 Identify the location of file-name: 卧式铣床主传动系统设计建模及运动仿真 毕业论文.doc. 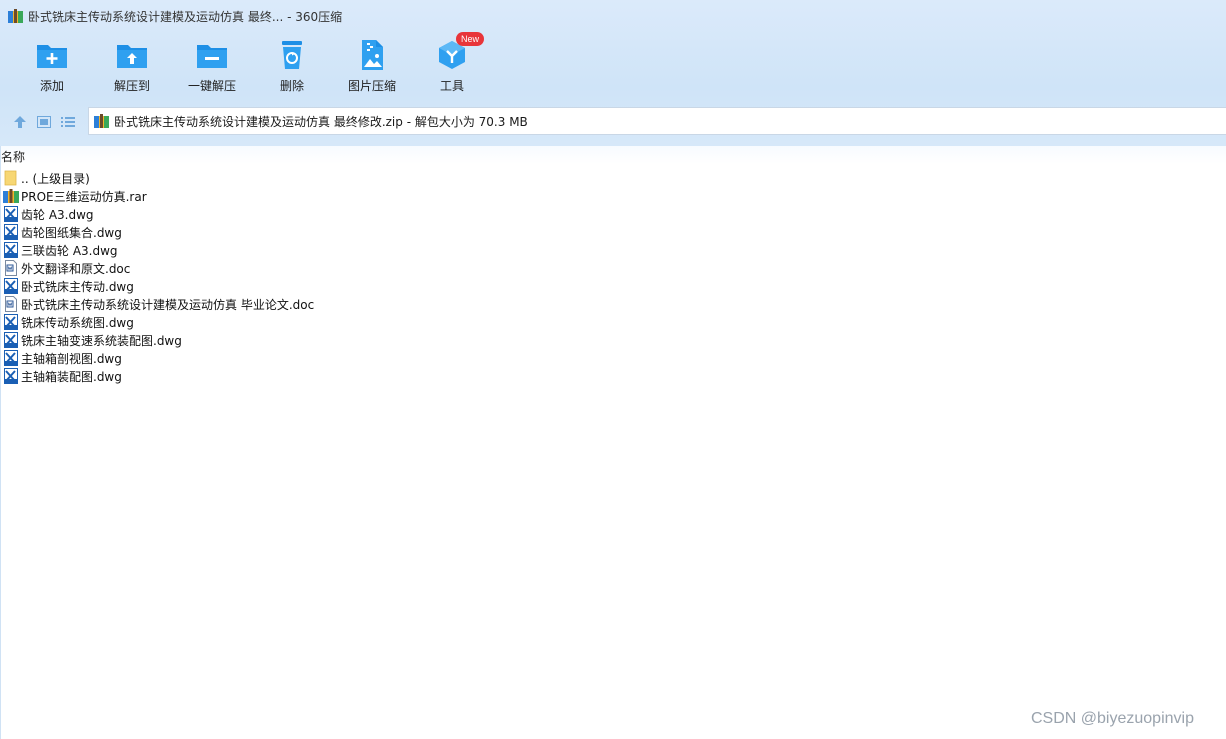
(168, 304).